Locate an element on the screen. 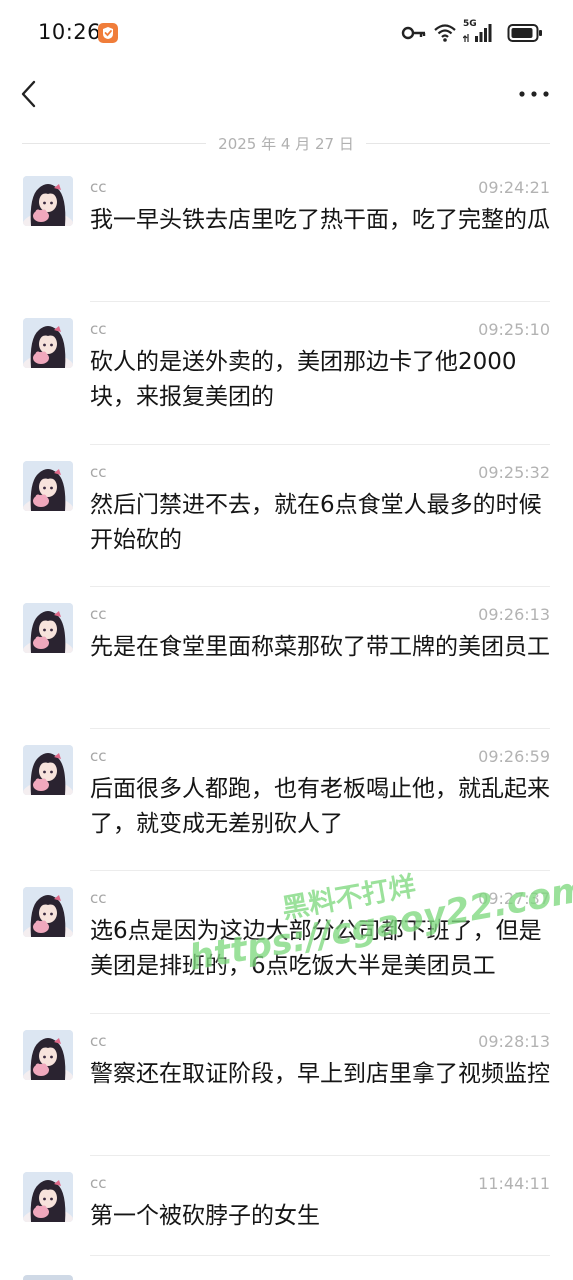  message-item: cc 09:25:10 砍人的是送外卖的，美团那边卡了他2000块，来报复美团的 is located at coordinates (286, 373).